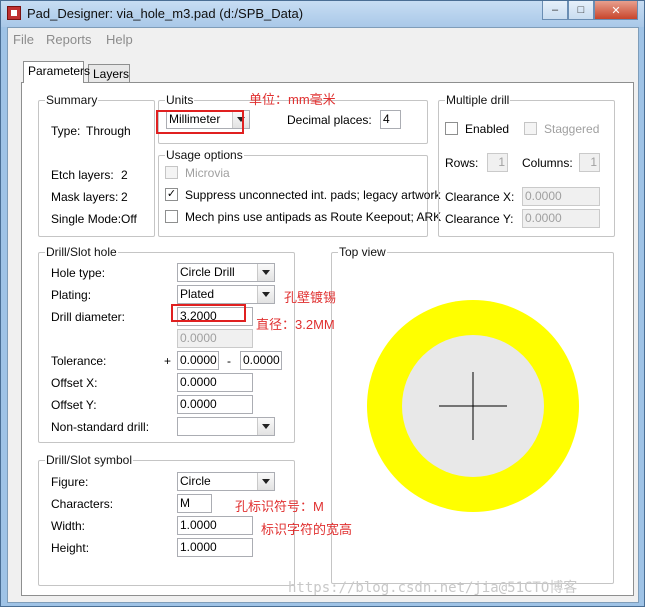  What do you see at coordinates (215, 547) in the screenshot?
I see `height-input: 1.0000` at bounding box center [215, 547].